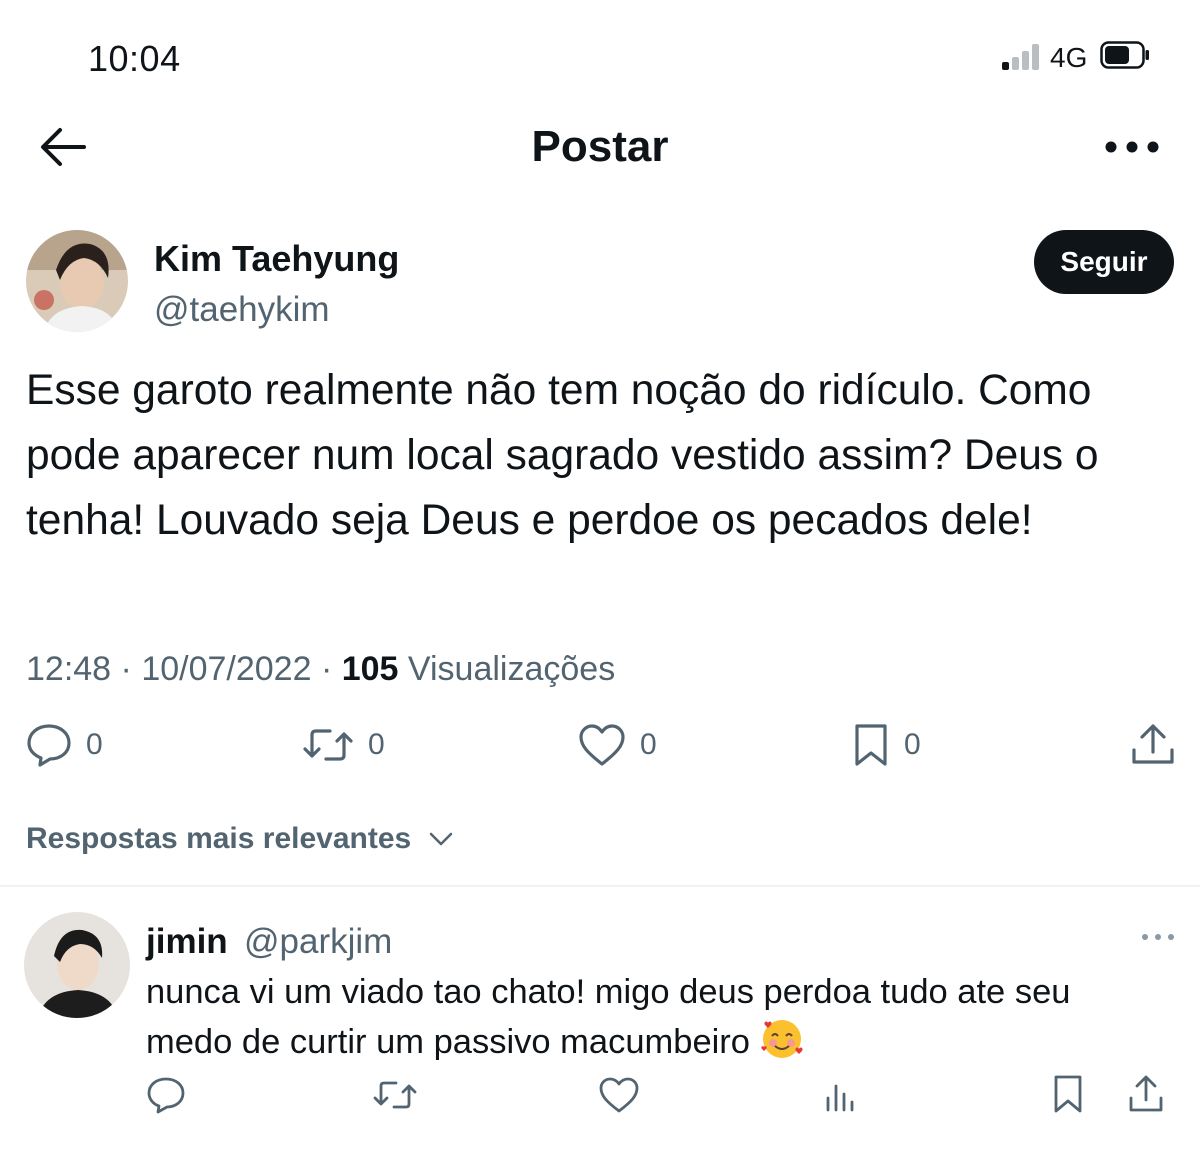  I want to click on reply-icon, so click(49, 745).